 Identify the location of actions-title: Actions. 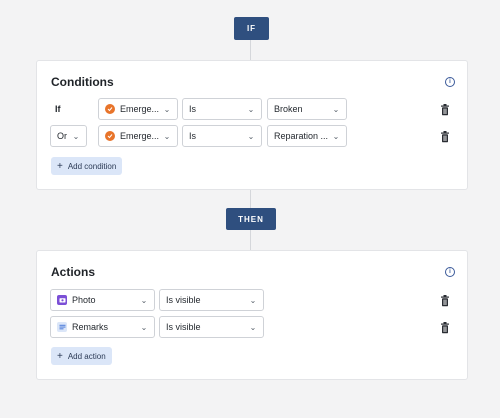
(73, 272).